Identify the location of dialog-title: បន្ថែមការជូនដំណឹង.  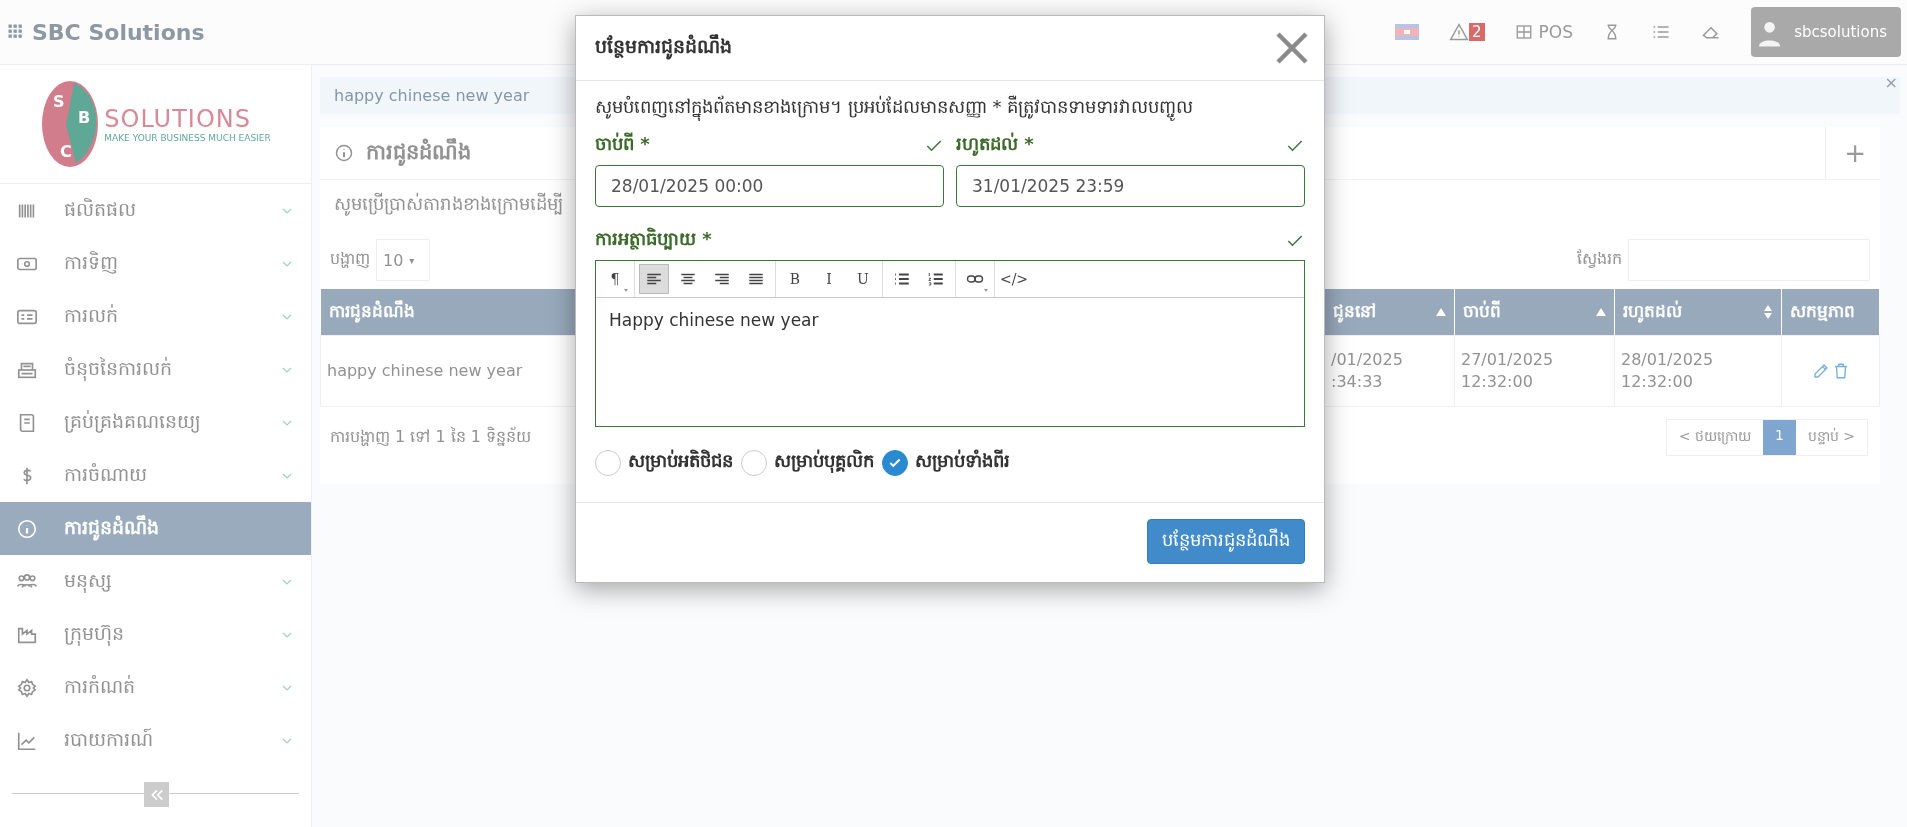
(663, 48).